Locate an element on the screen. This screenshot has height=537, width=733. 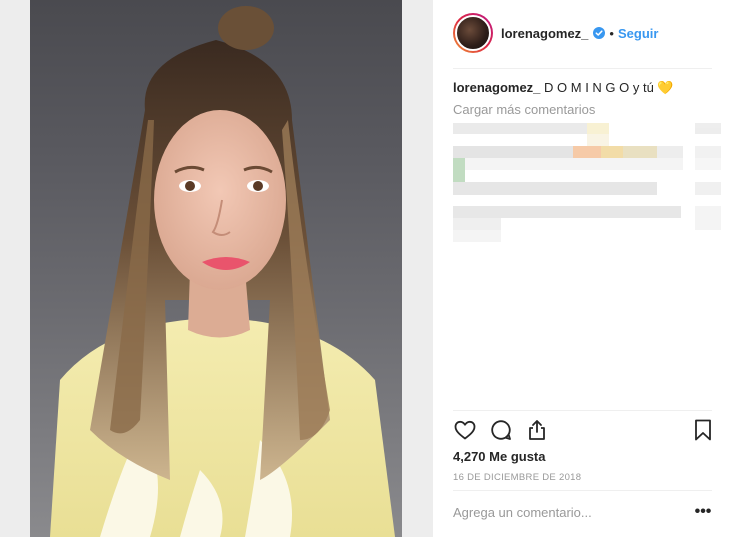
action-bar is located at coordinates (583, 432).